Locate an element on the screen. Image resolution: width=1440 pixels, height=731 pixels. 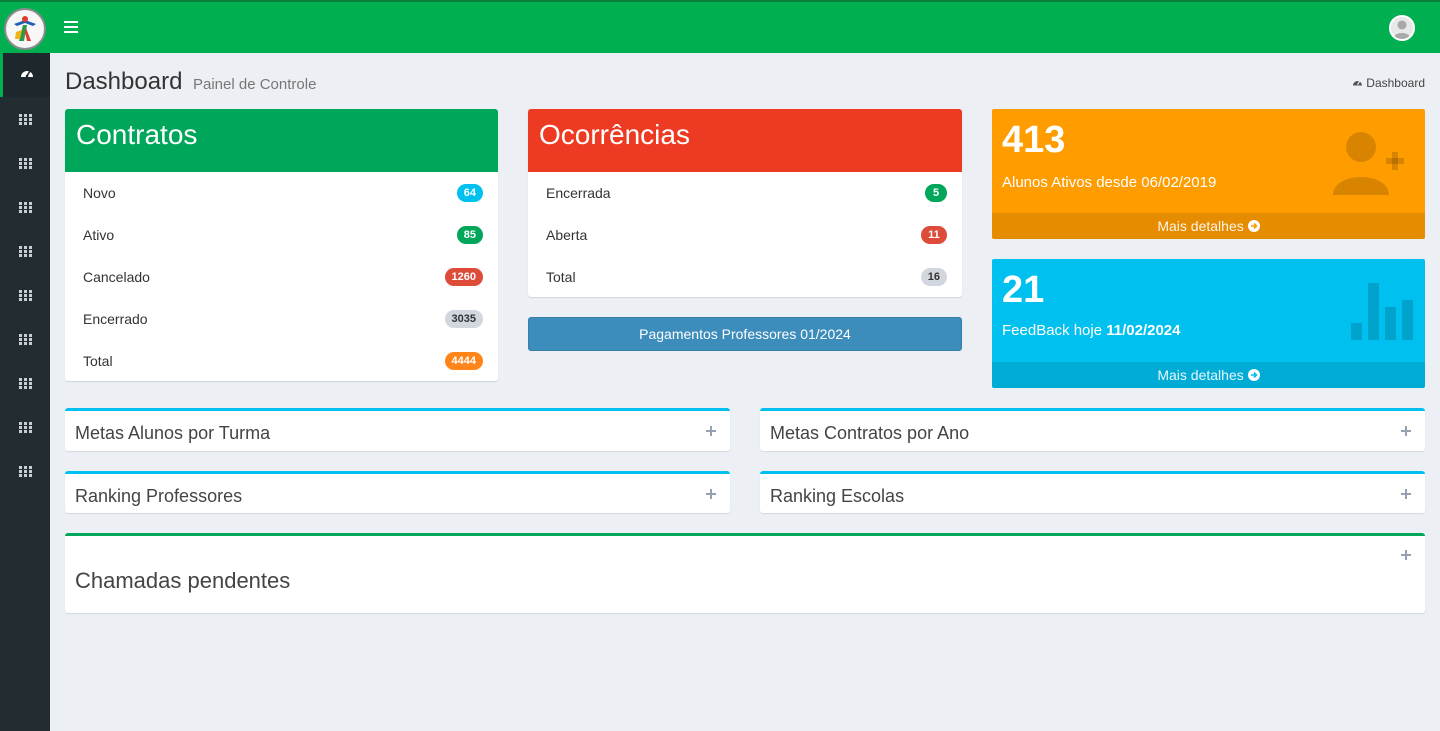
count-badge: 11 is located at coordinates (934, 235).